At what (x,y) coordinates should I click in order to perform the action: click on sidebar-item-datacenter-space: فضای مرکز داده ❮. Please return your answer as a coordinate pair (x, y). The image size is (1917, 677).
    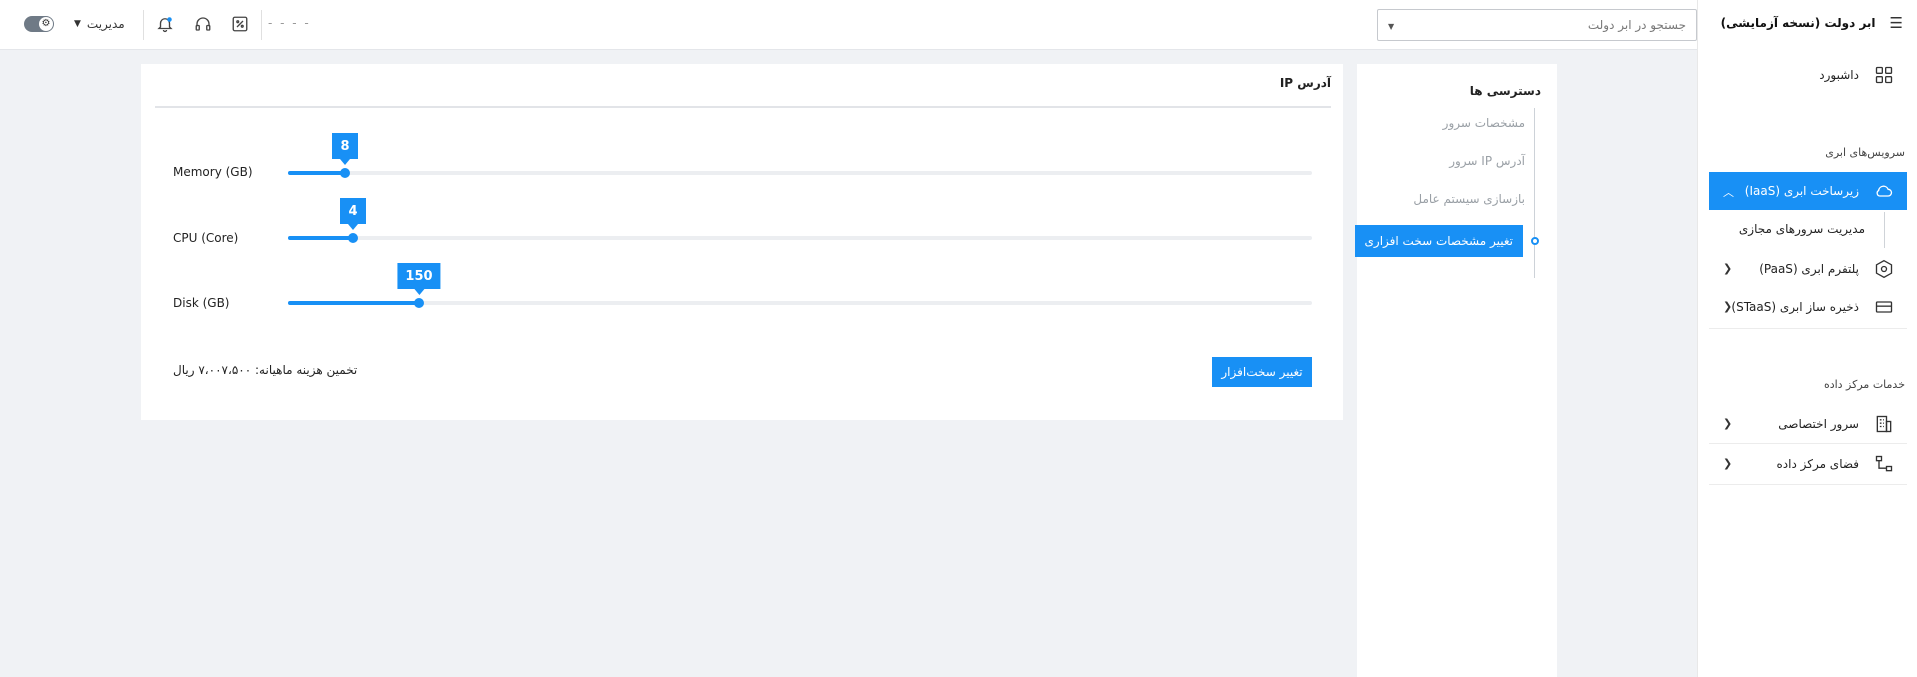
    Looking at the image, I should click on (1808, 464).